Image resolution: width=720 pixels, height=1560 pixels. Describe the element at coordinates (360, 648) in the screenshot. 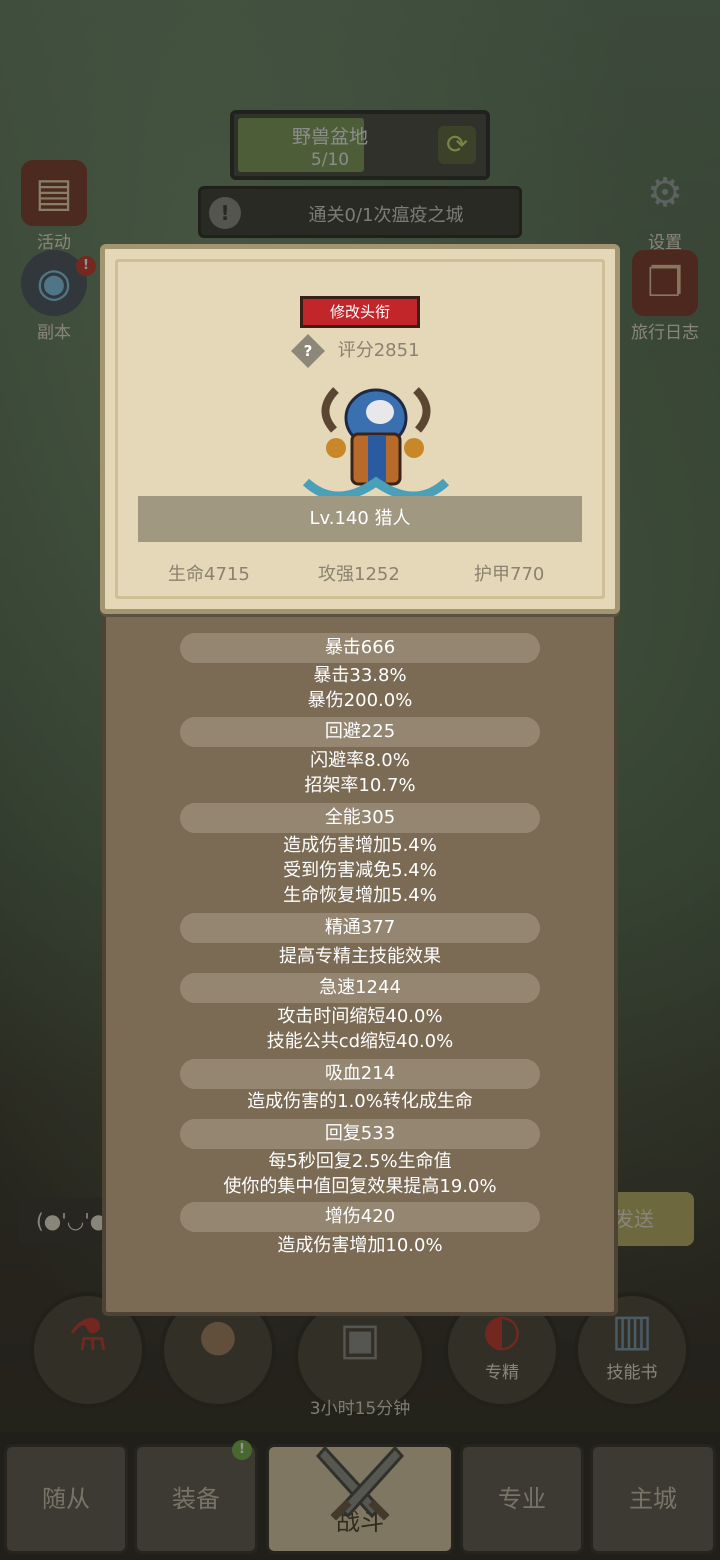

I see `attr-header-crit: 暴击666` at that location.